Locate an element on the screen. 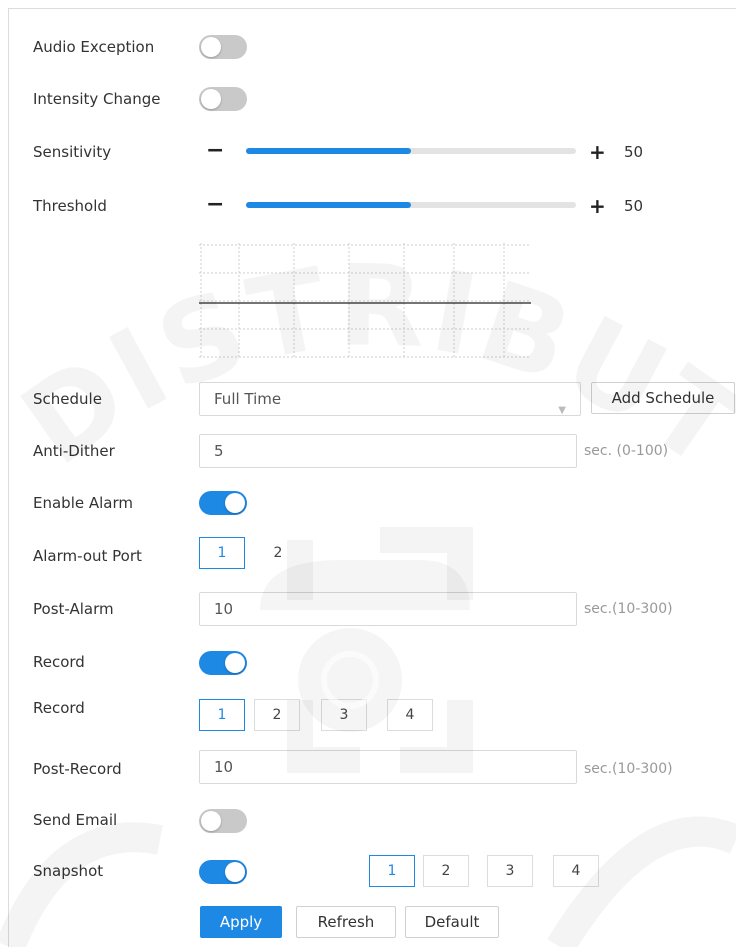  sensitivity-increase-button: + is located at coordinates (597, 152).